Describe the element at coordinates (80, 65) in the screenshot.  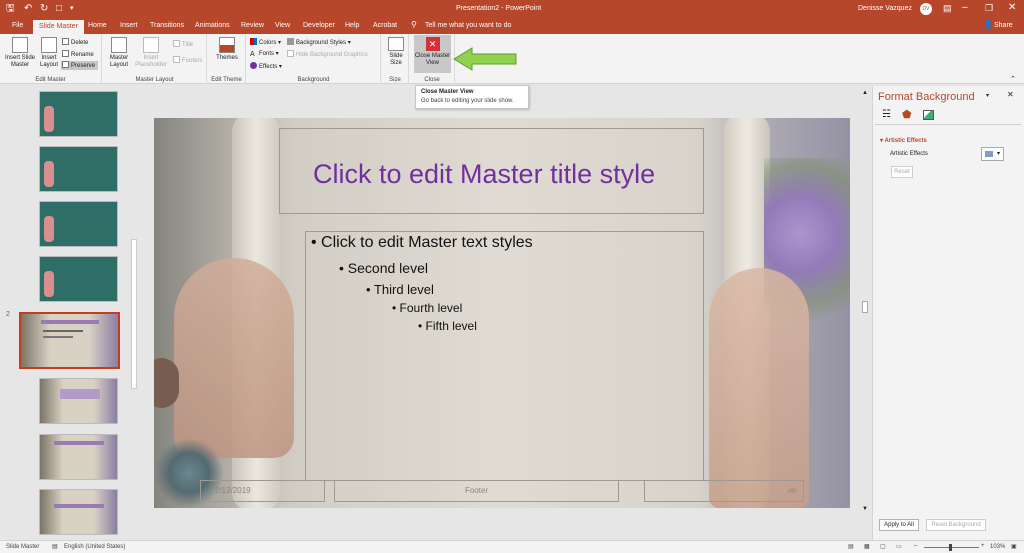
I see `preserve-button: Preserve` at that location.